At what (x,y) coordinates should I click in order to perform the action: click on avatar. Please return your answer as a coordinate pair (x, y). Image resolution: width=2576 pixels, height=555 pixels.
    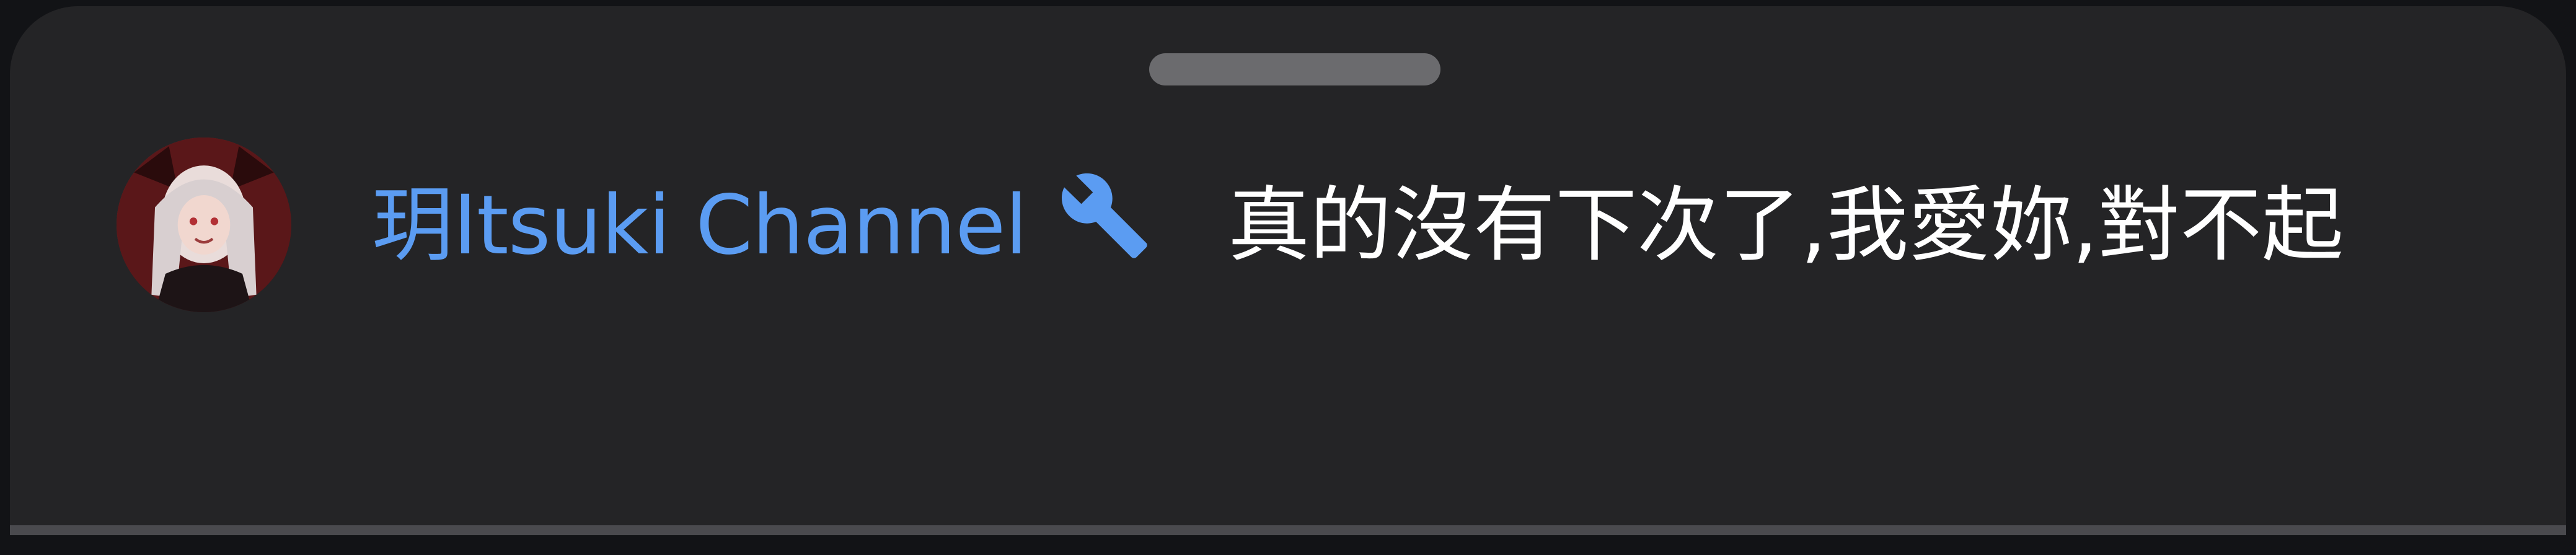
    Looking at the image, I should click on (204, 225).